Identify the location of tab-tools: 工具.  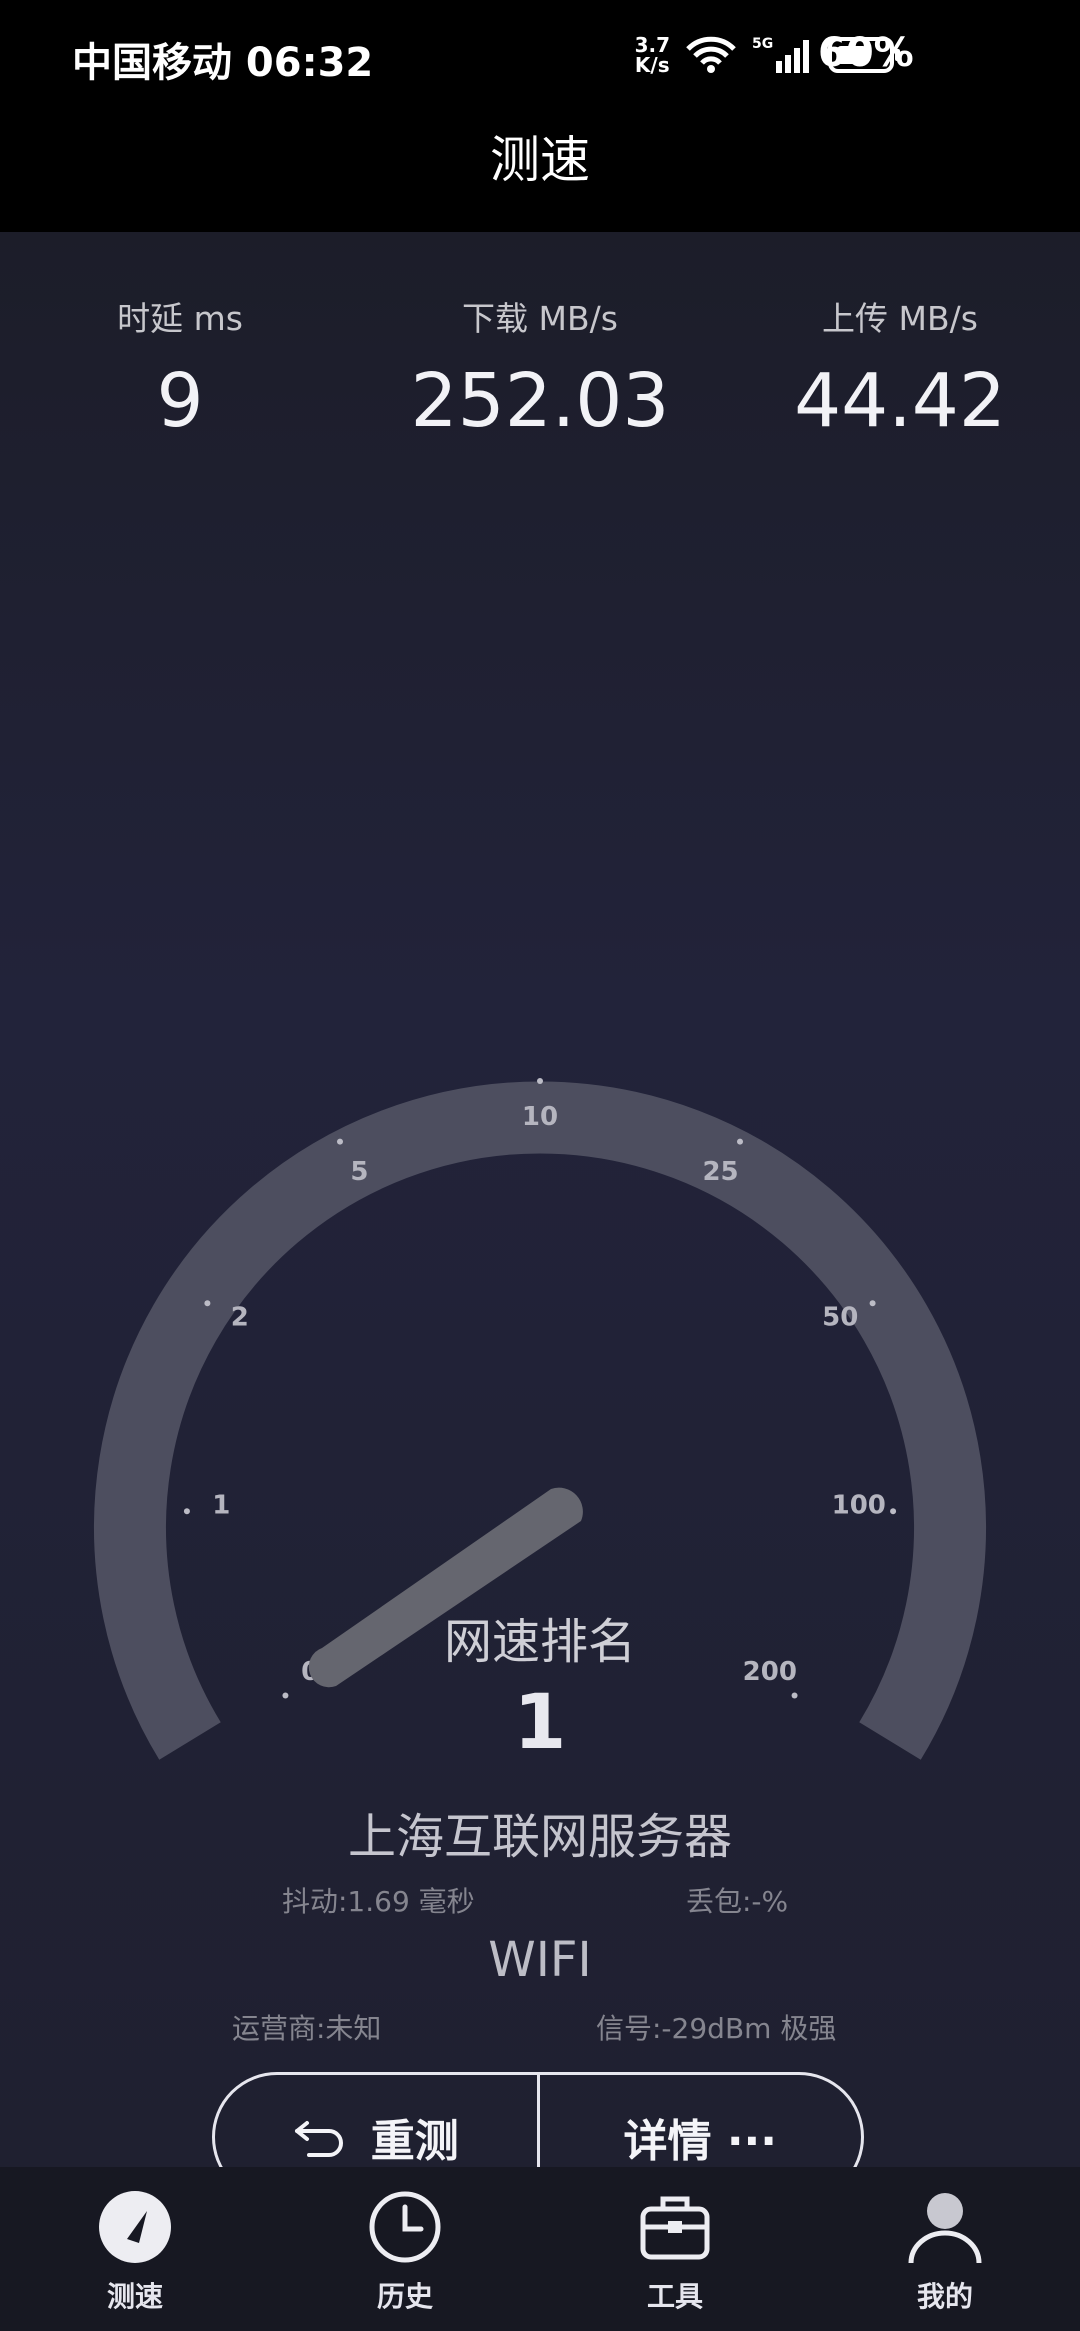
(675, 2249).